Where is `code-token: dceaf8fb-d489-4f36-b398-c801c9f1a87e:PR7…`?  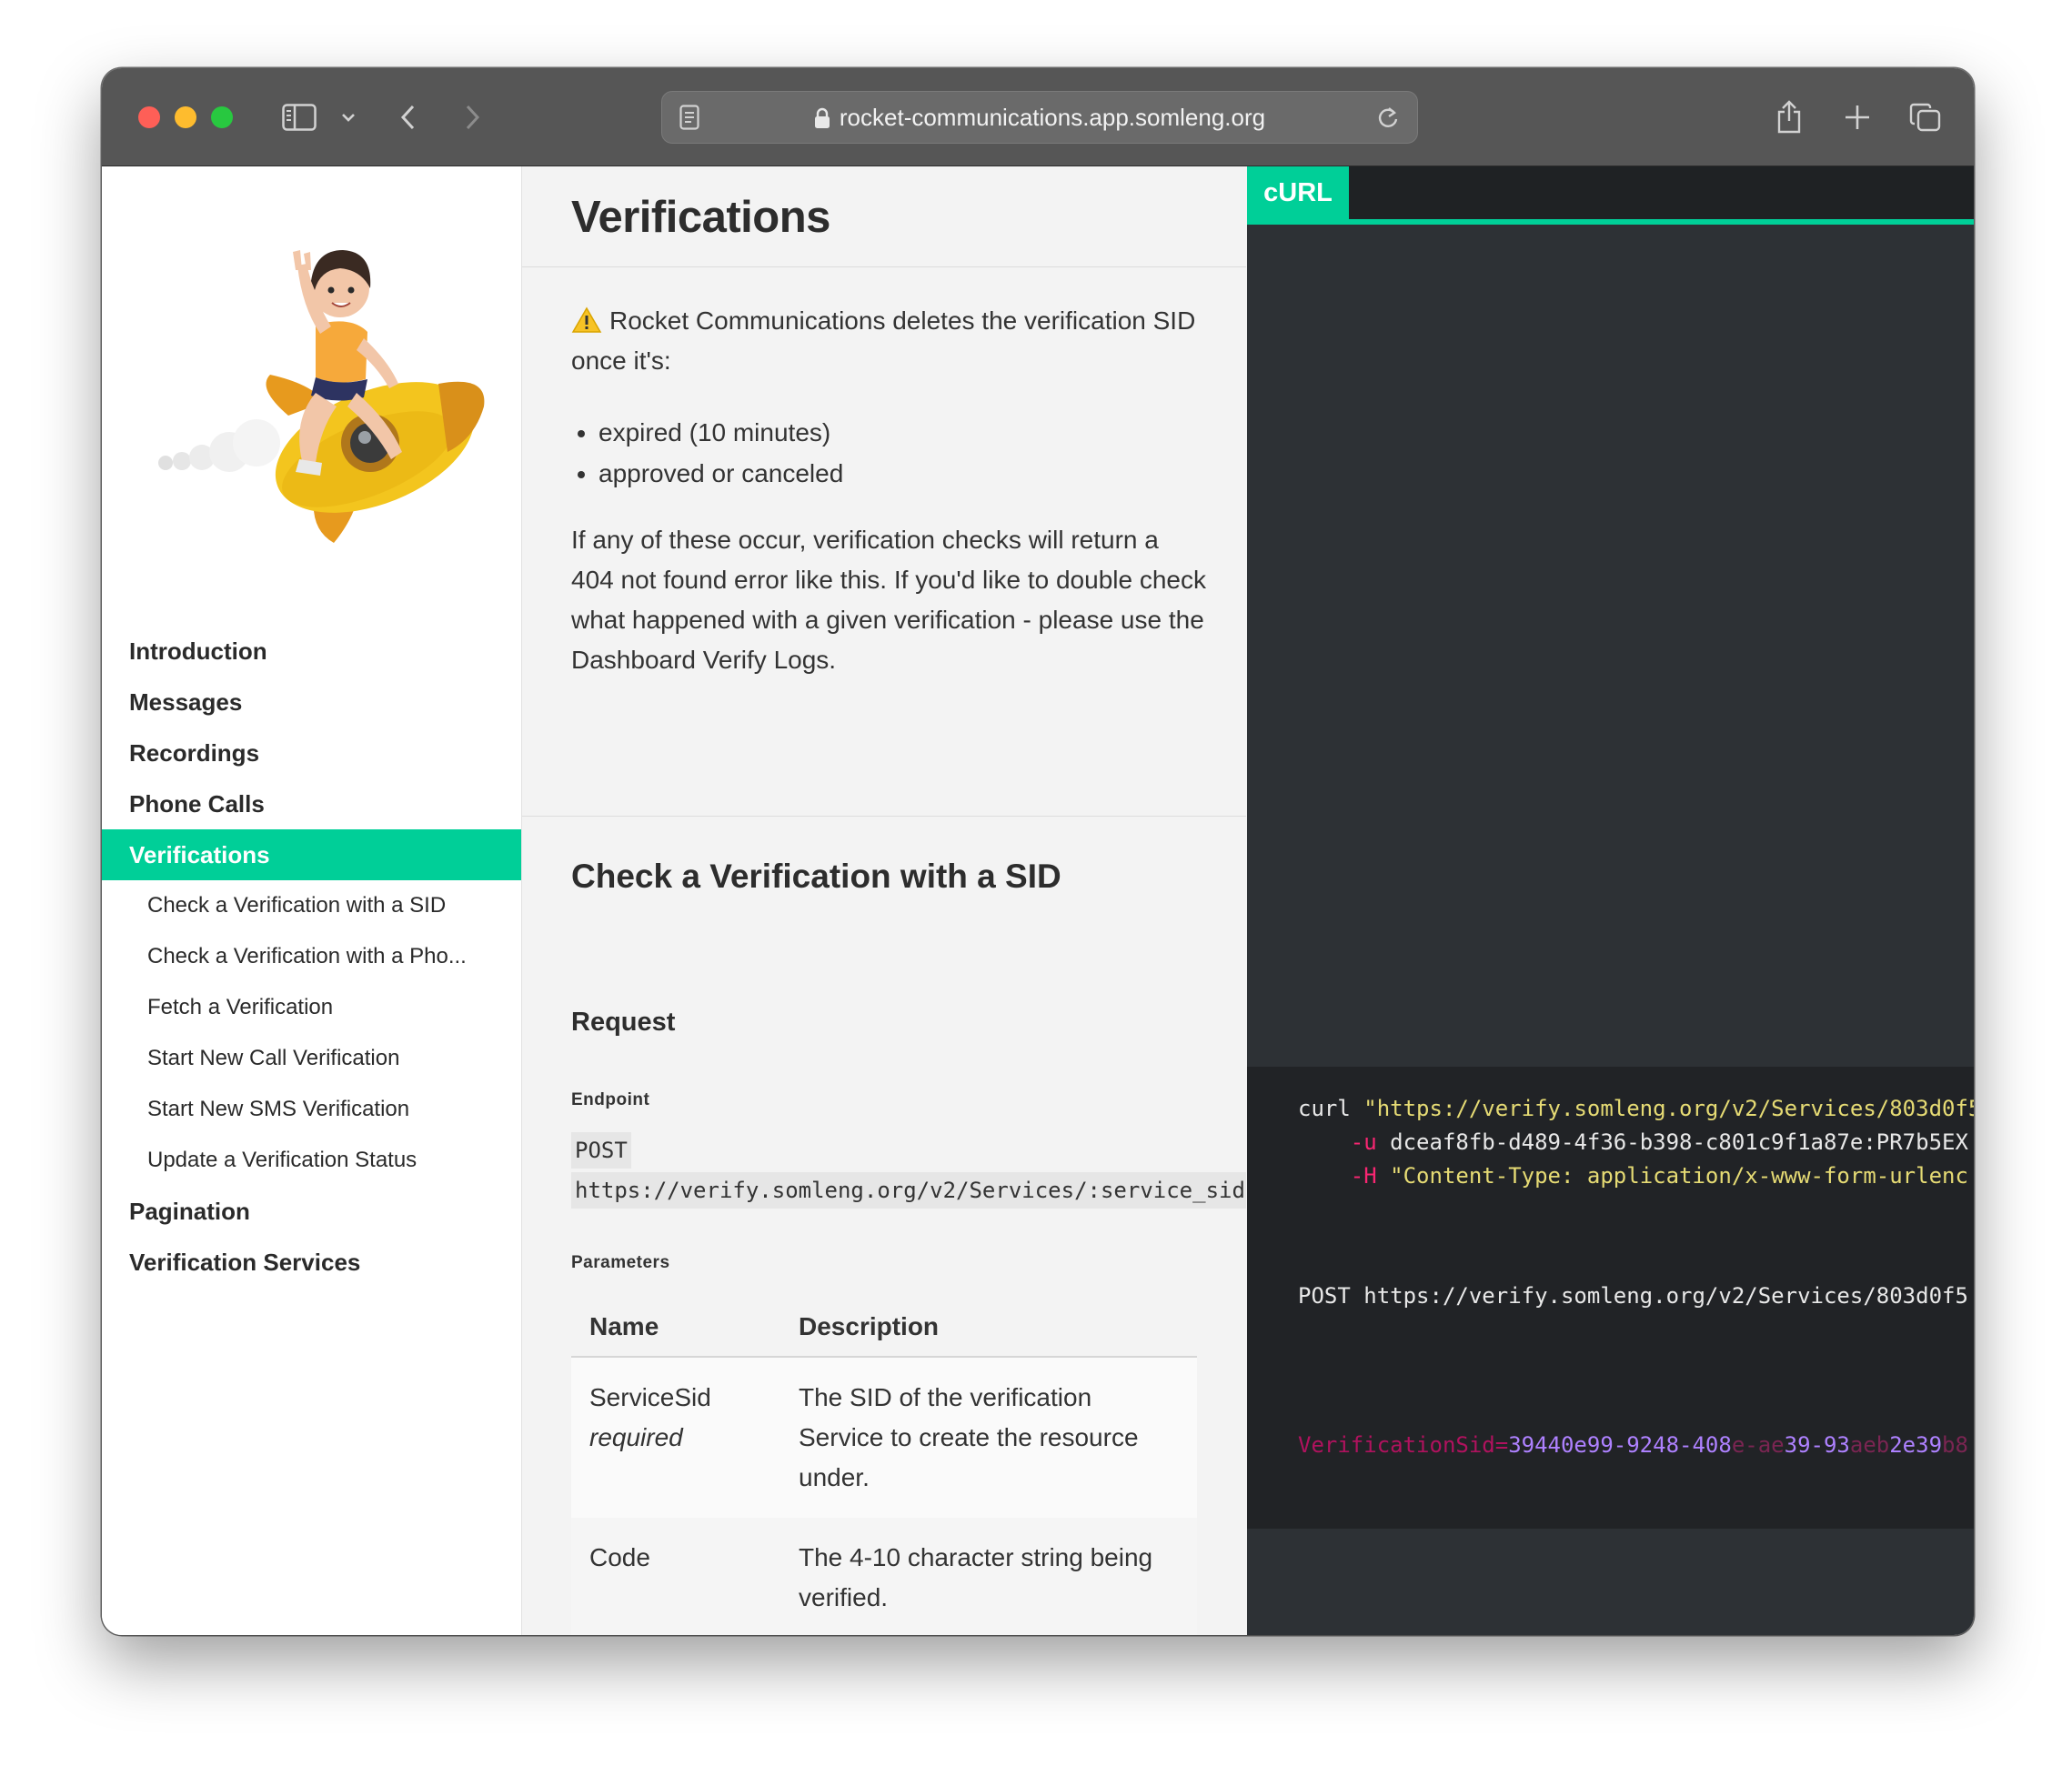
code-token: dceaf8fb-d489-4f36-b398-c801c9f1a87e:PR7… is located at coordinates (1672, 1142).